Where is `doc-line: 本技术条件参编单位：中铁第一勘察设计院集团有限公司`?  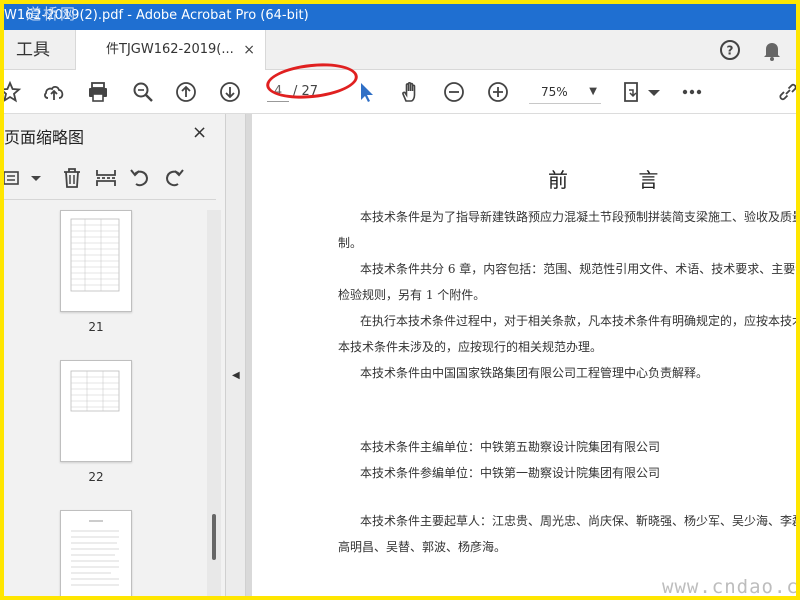 doc-line: 本技术条件参编单位：中铁第一勘察设计院集团有限公司 is located at coordinates (510, 473).